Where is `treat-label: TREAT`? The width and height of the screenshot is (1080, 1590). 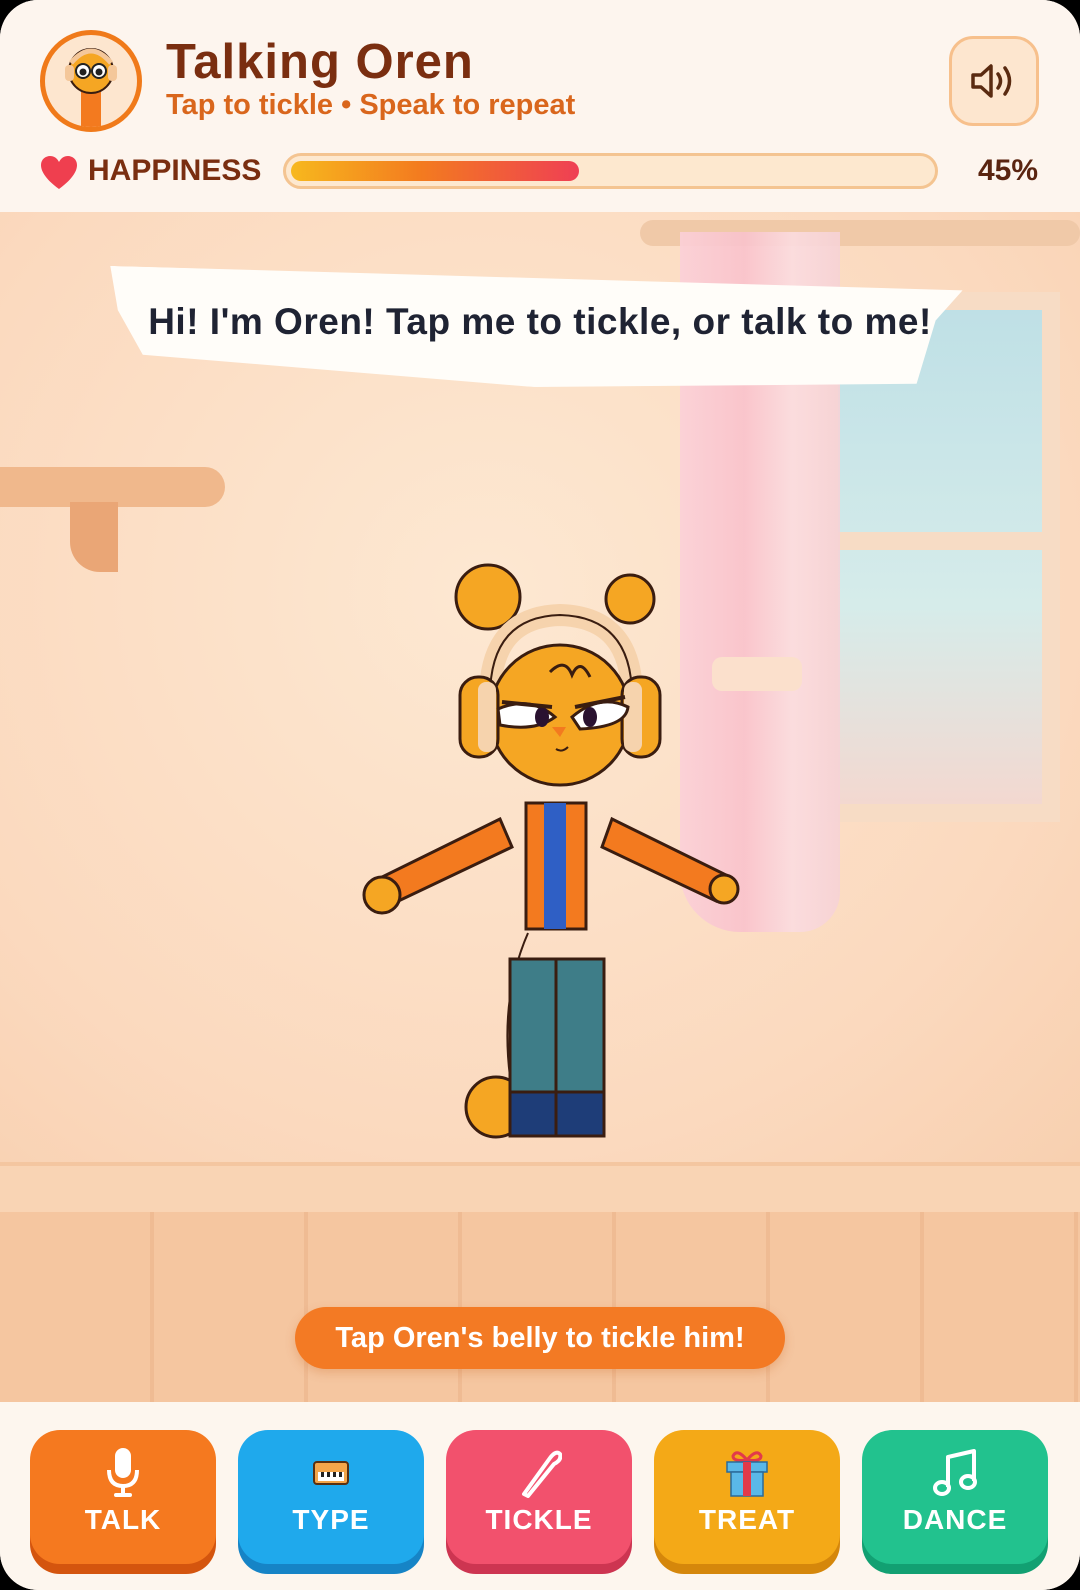 treat-label: TREAT is located at coordinates (747, 1519).